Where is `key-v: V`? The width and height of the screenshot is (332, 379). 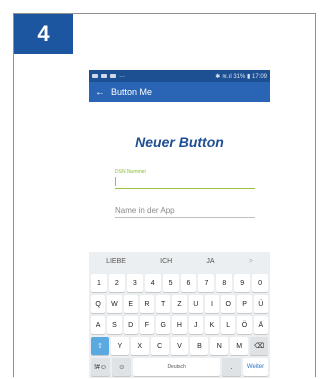
key-v: V is located at coordinates (179, 346).